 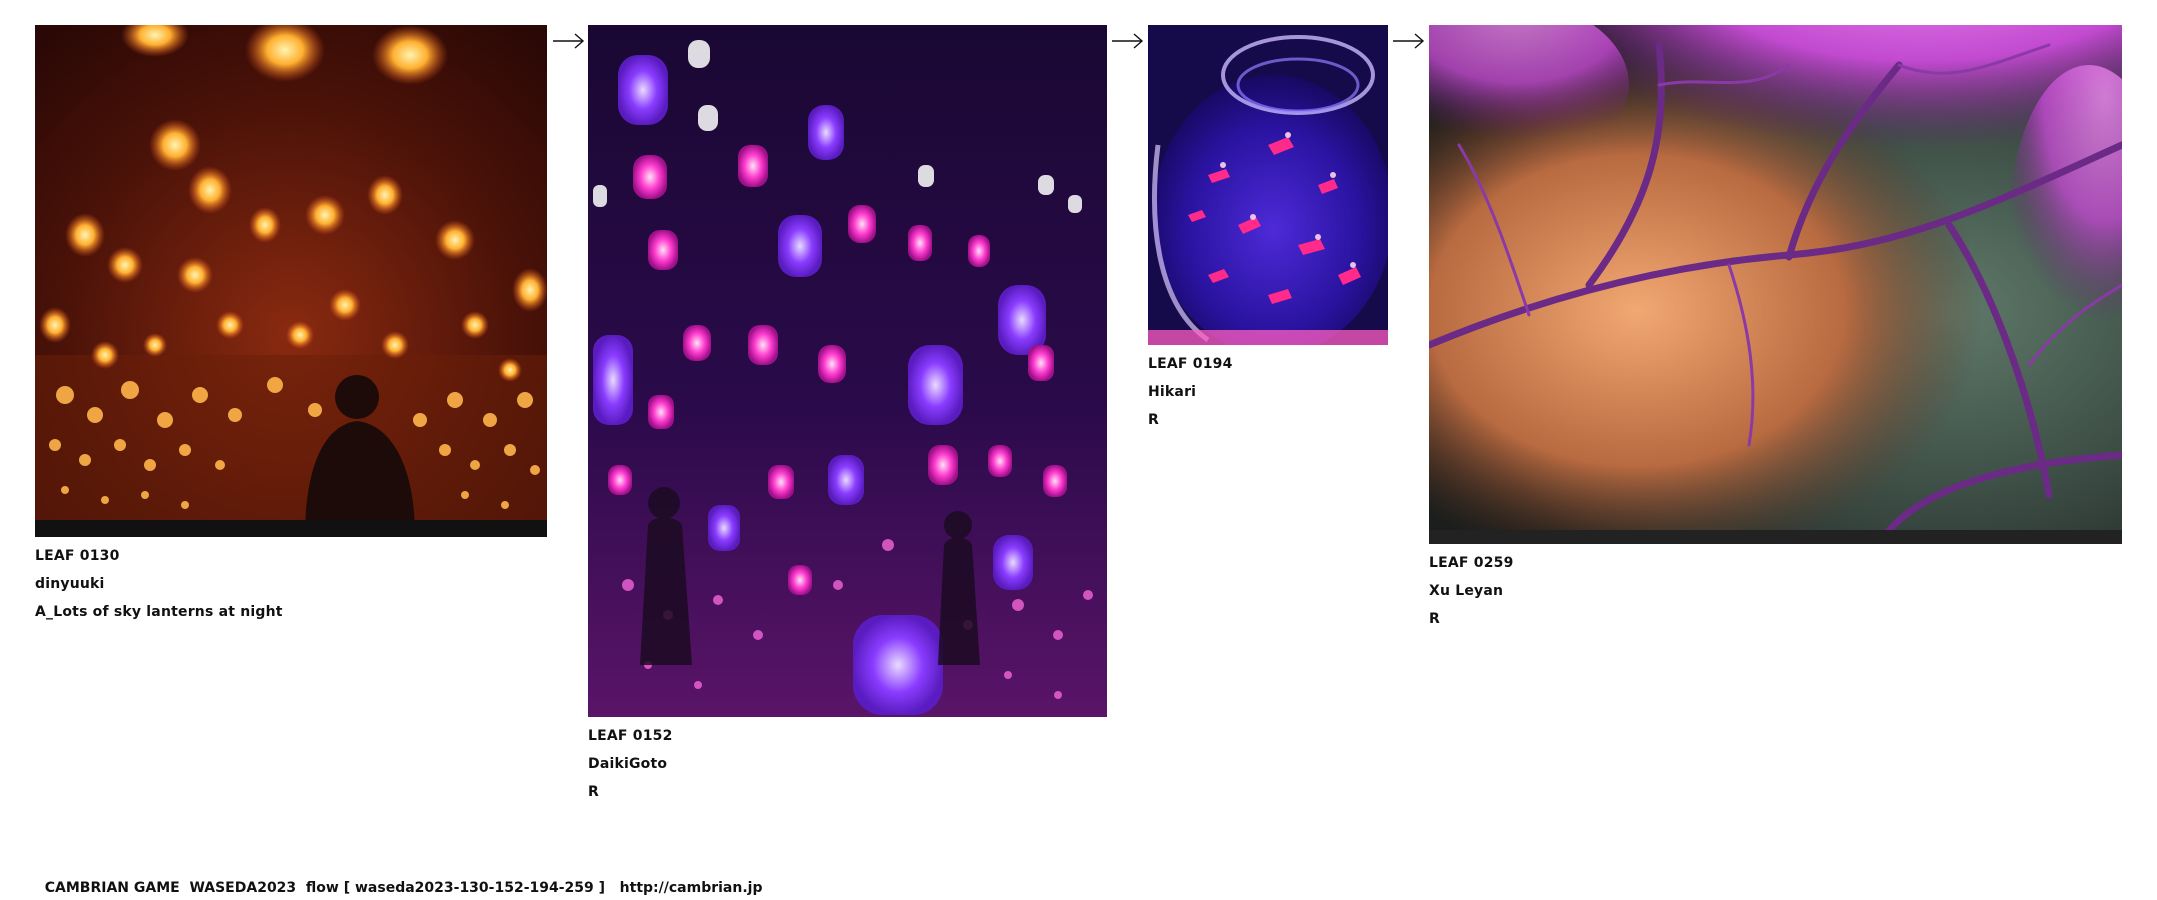 I want to click on leaf-id: LEAF 0194, so click(x=1190, y=364).